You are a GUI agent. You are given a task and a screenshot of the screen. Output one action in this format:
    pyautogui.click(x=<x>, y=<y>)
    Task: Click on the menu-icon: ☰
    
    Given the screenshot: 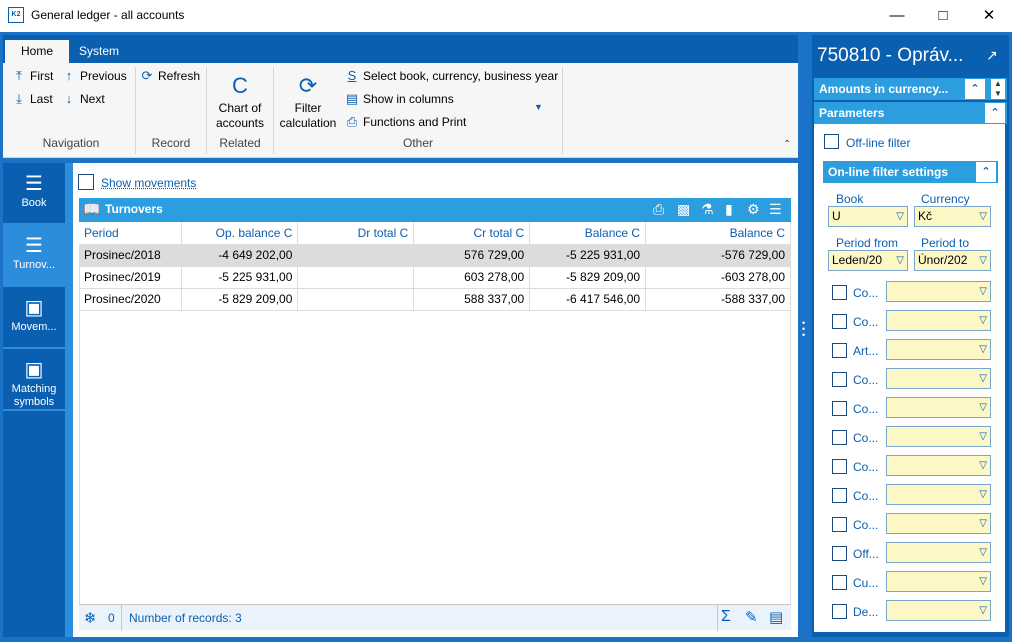 What is the action you would take?
    pyautogui.click(x=775, y=209)
    